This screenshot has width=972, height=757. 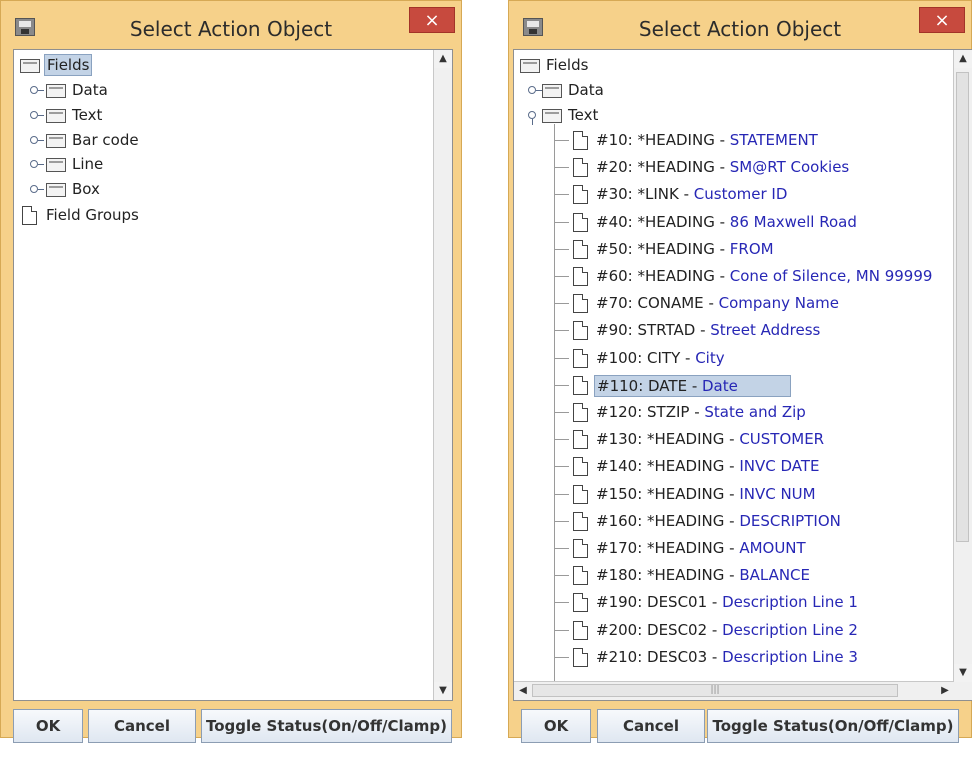 I want to click on tree-node-label: #120: STZIP - State and Zip, so click(x=701, y=412).